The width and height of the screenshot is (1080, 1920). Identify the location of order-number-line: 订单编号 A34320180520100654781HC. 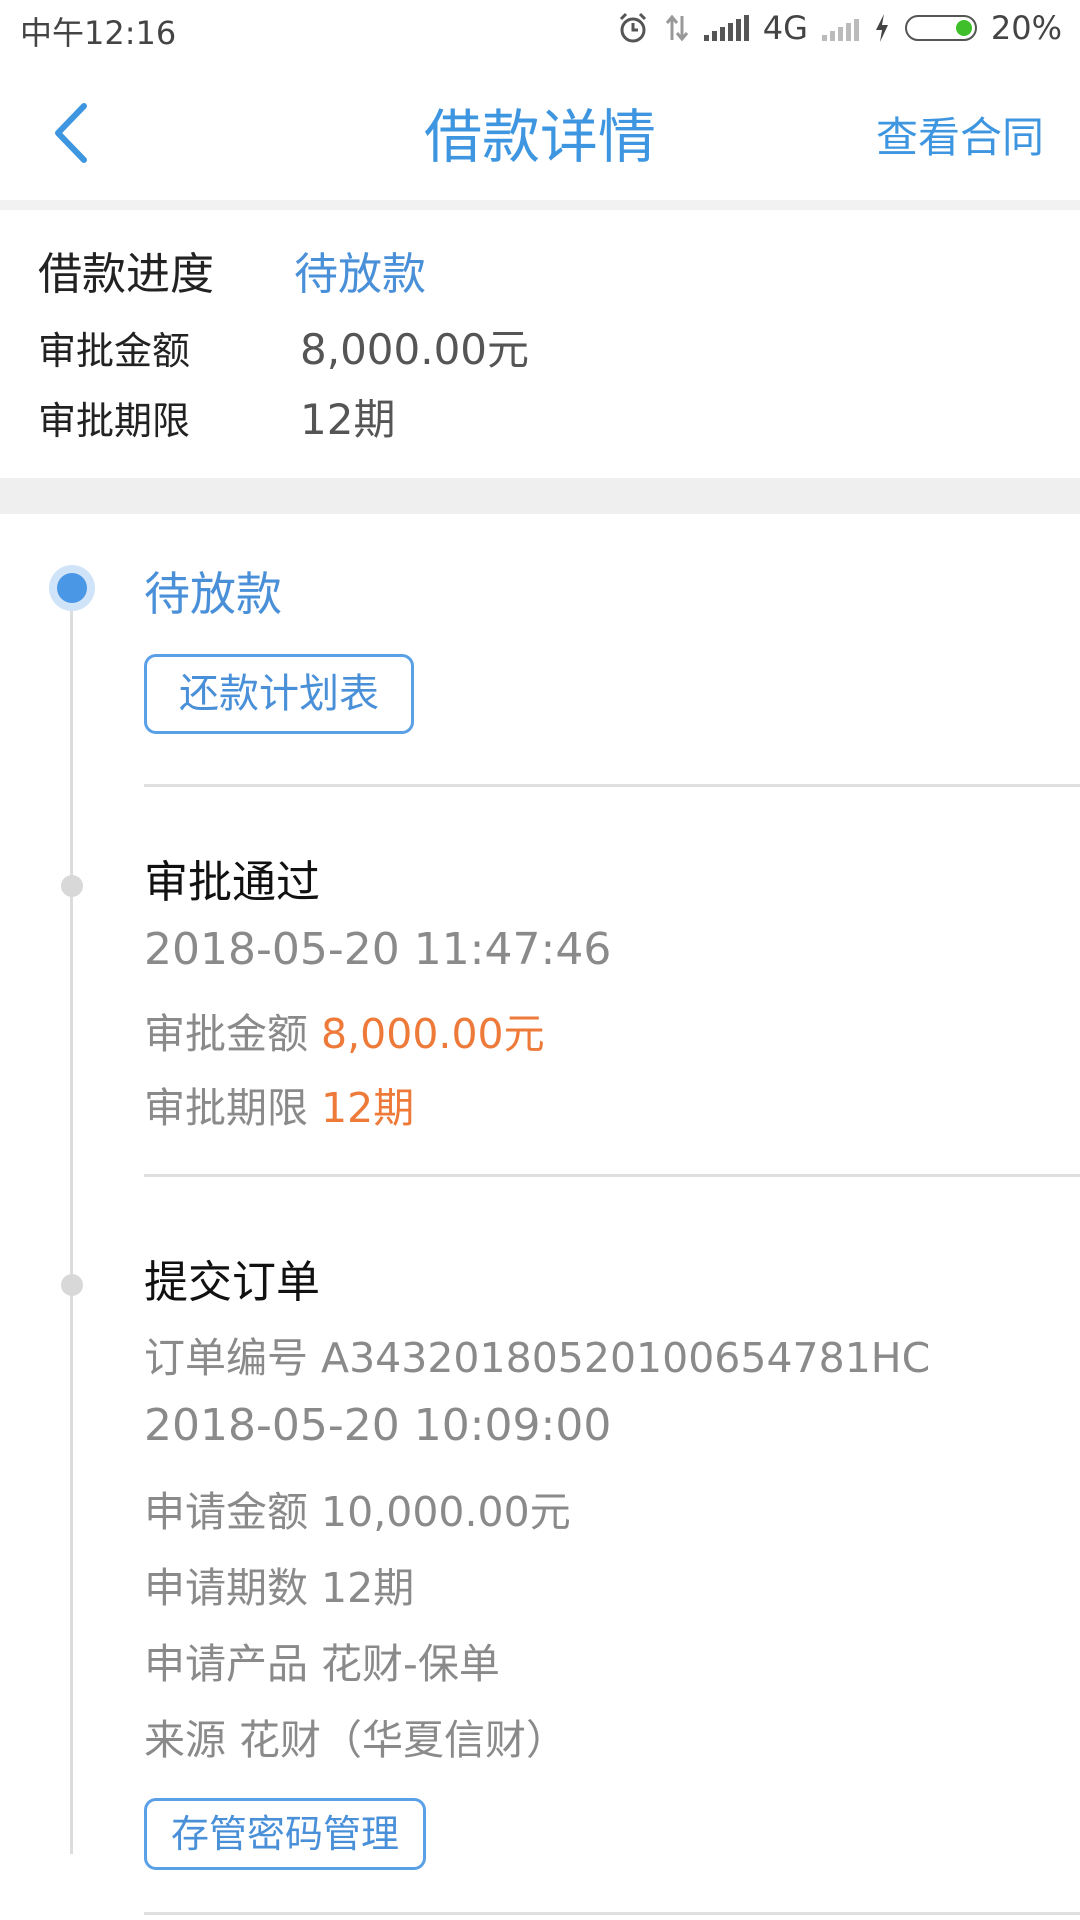
(537, 1354).